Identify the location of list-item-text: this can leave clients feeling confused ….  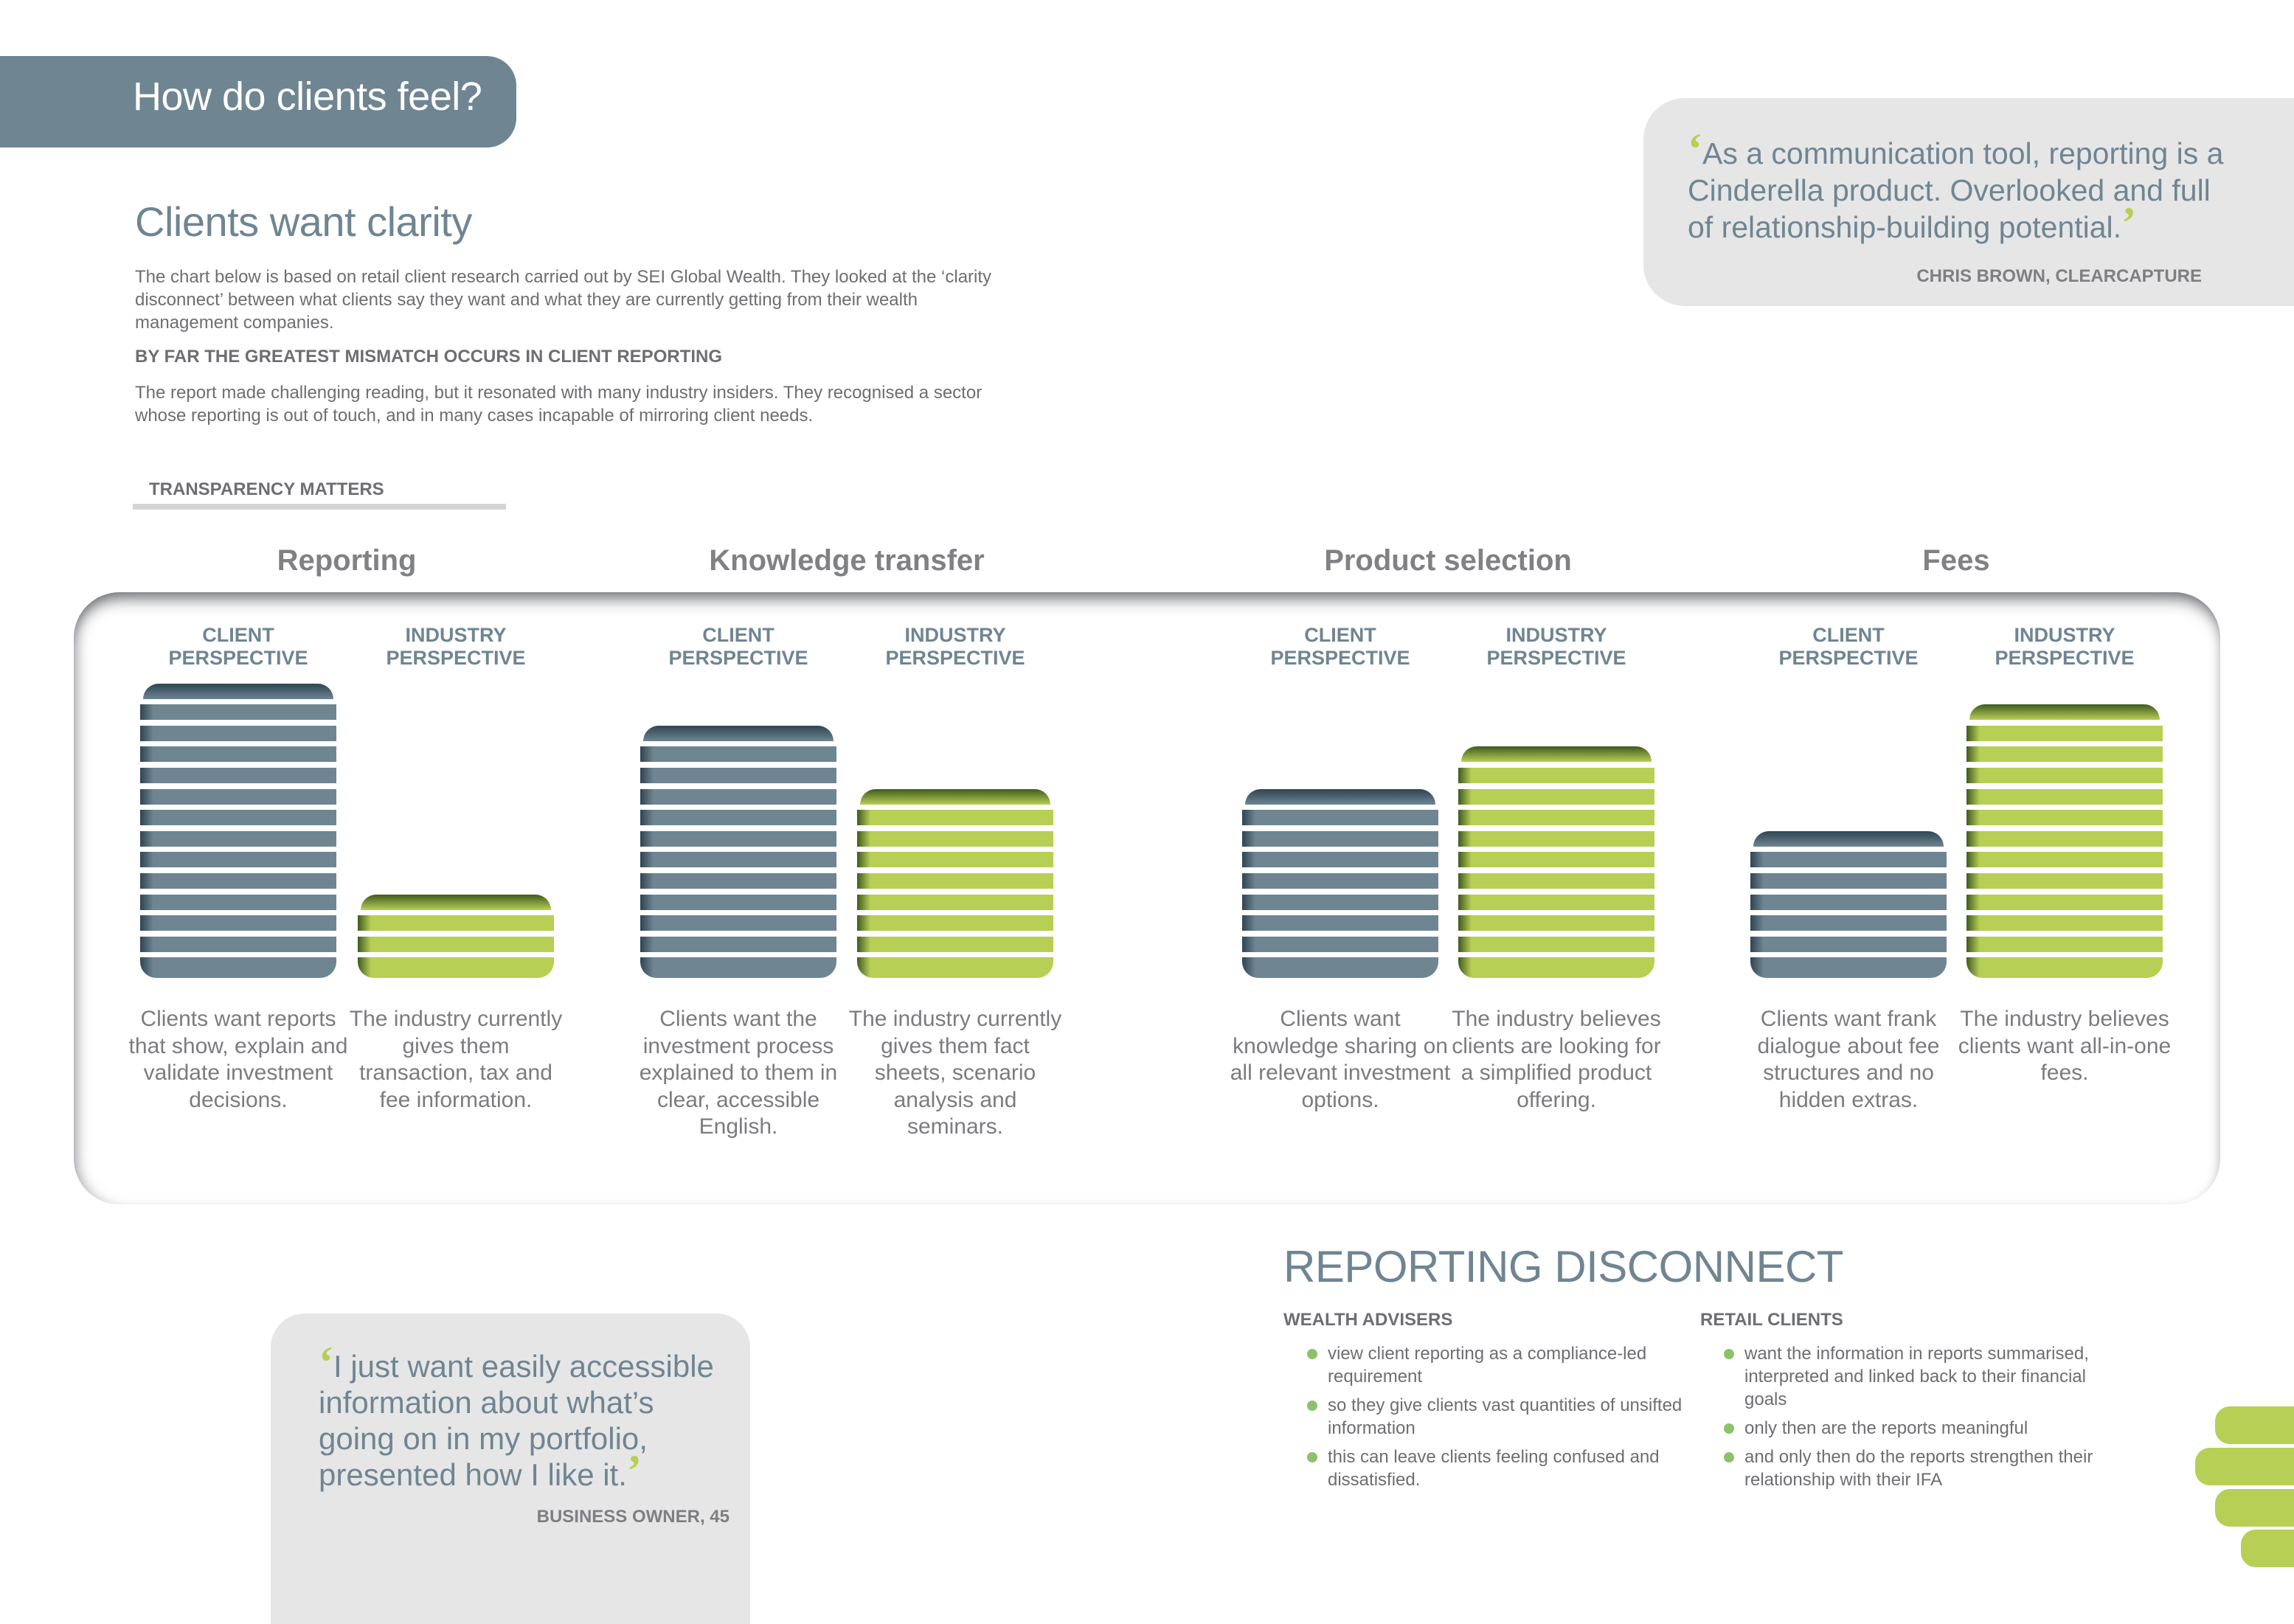
(1494, 1468).